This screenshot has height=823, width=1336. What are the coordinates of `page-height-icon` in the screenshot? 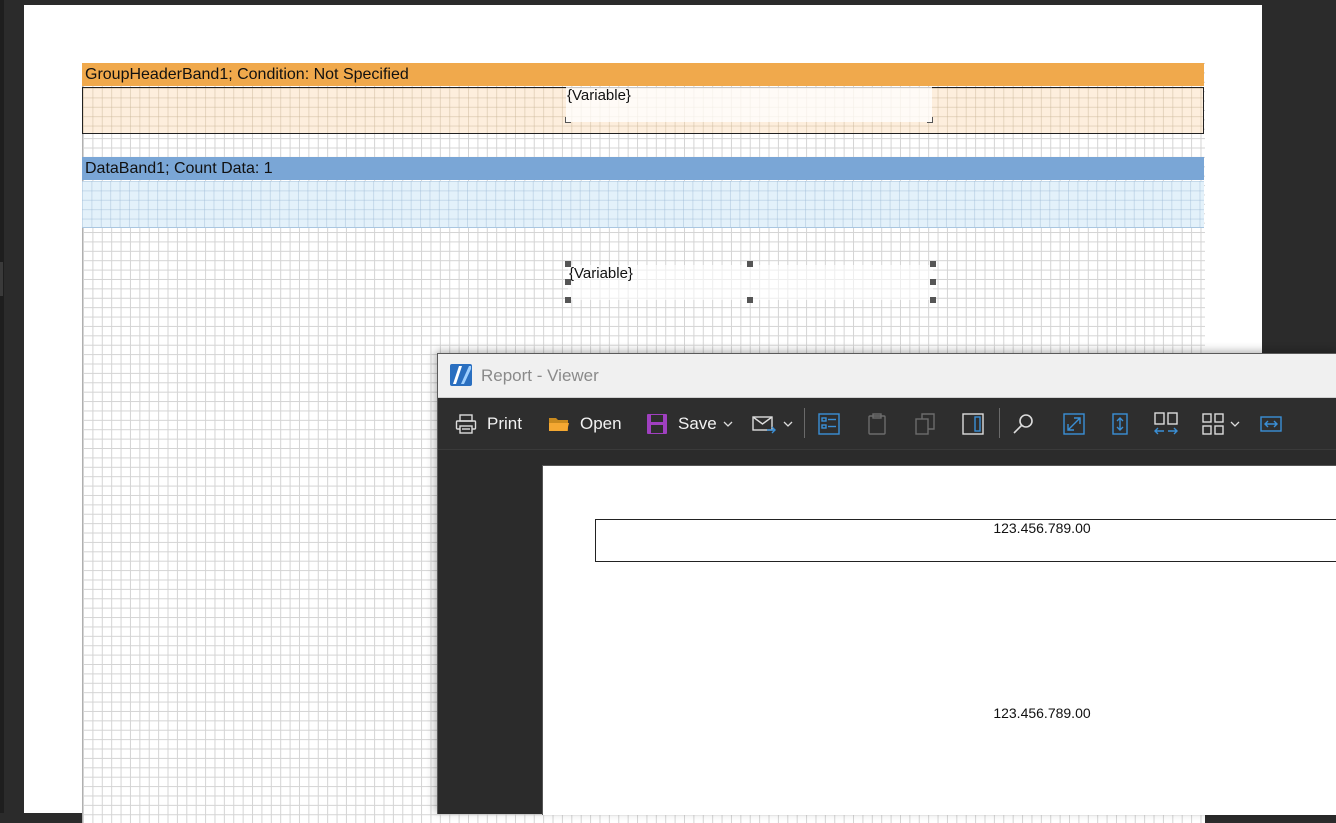 It's located at (1120, 424).